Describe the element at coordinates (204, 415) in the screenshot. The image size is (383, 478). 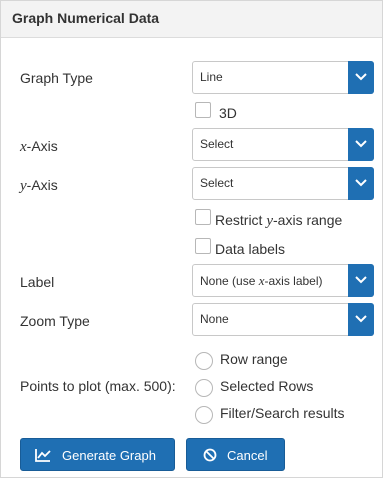
I see `radio-filter-search-results` at that location.